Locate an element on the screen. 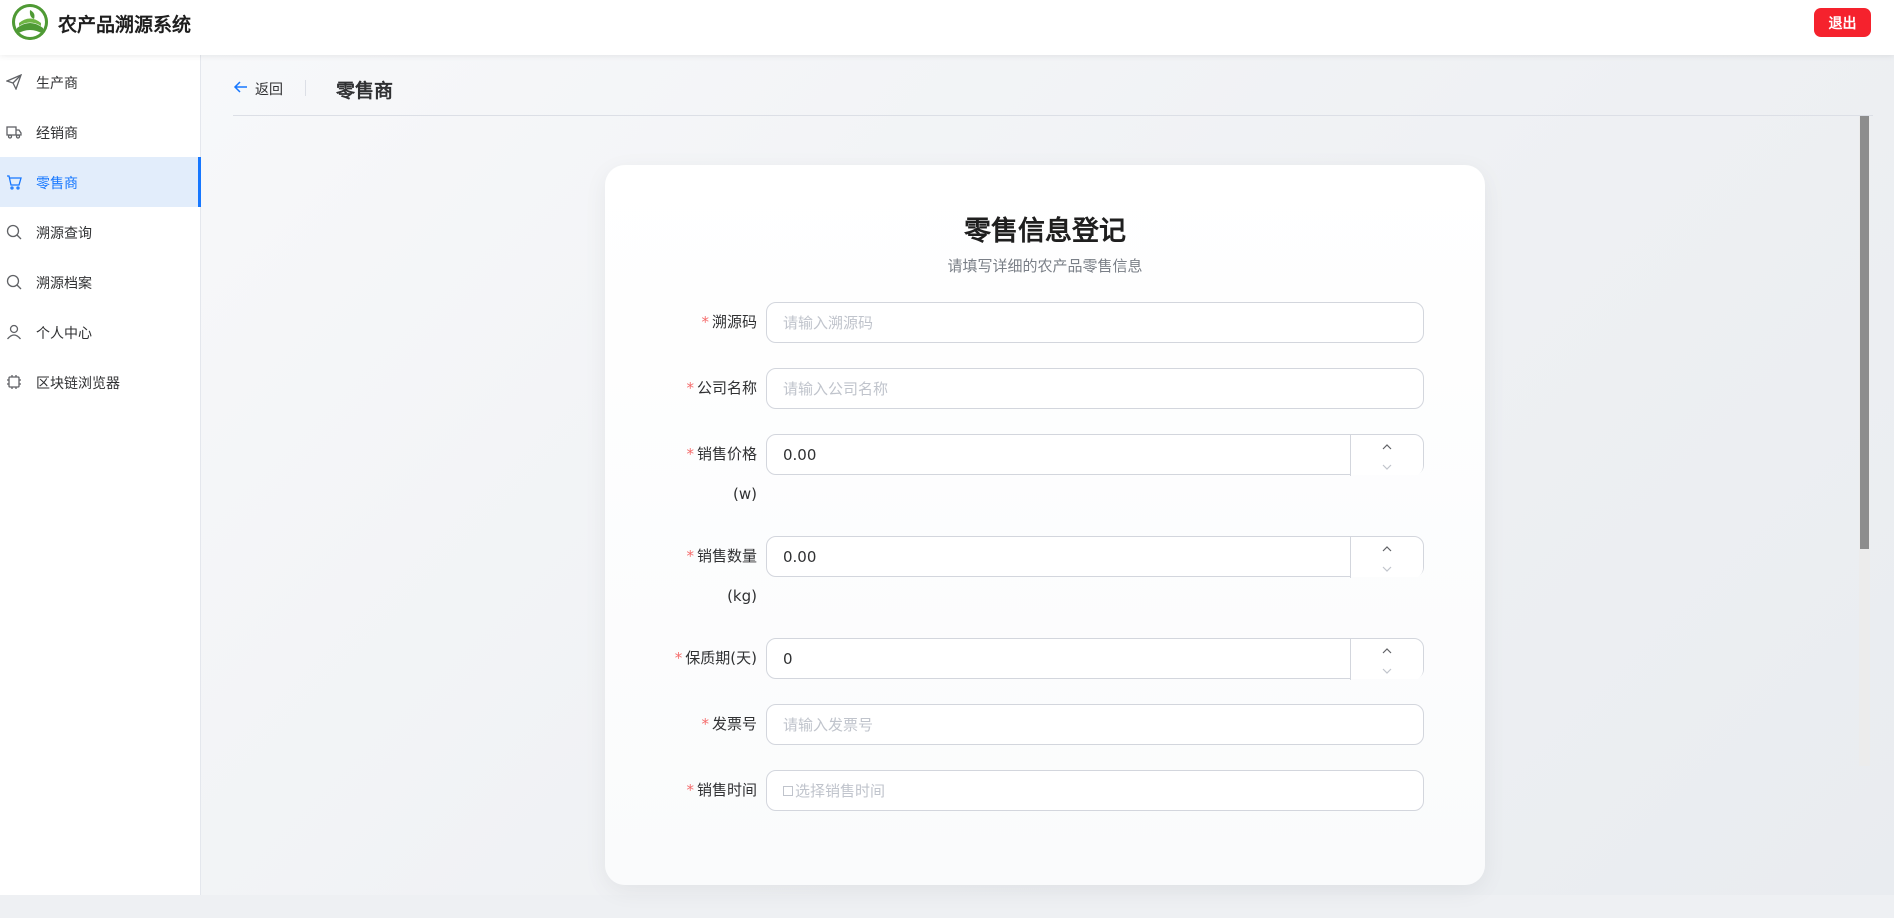 The height and width of the screenshot is (918, 1894). sale-price-stepper is located at coordinates (1386, 455).